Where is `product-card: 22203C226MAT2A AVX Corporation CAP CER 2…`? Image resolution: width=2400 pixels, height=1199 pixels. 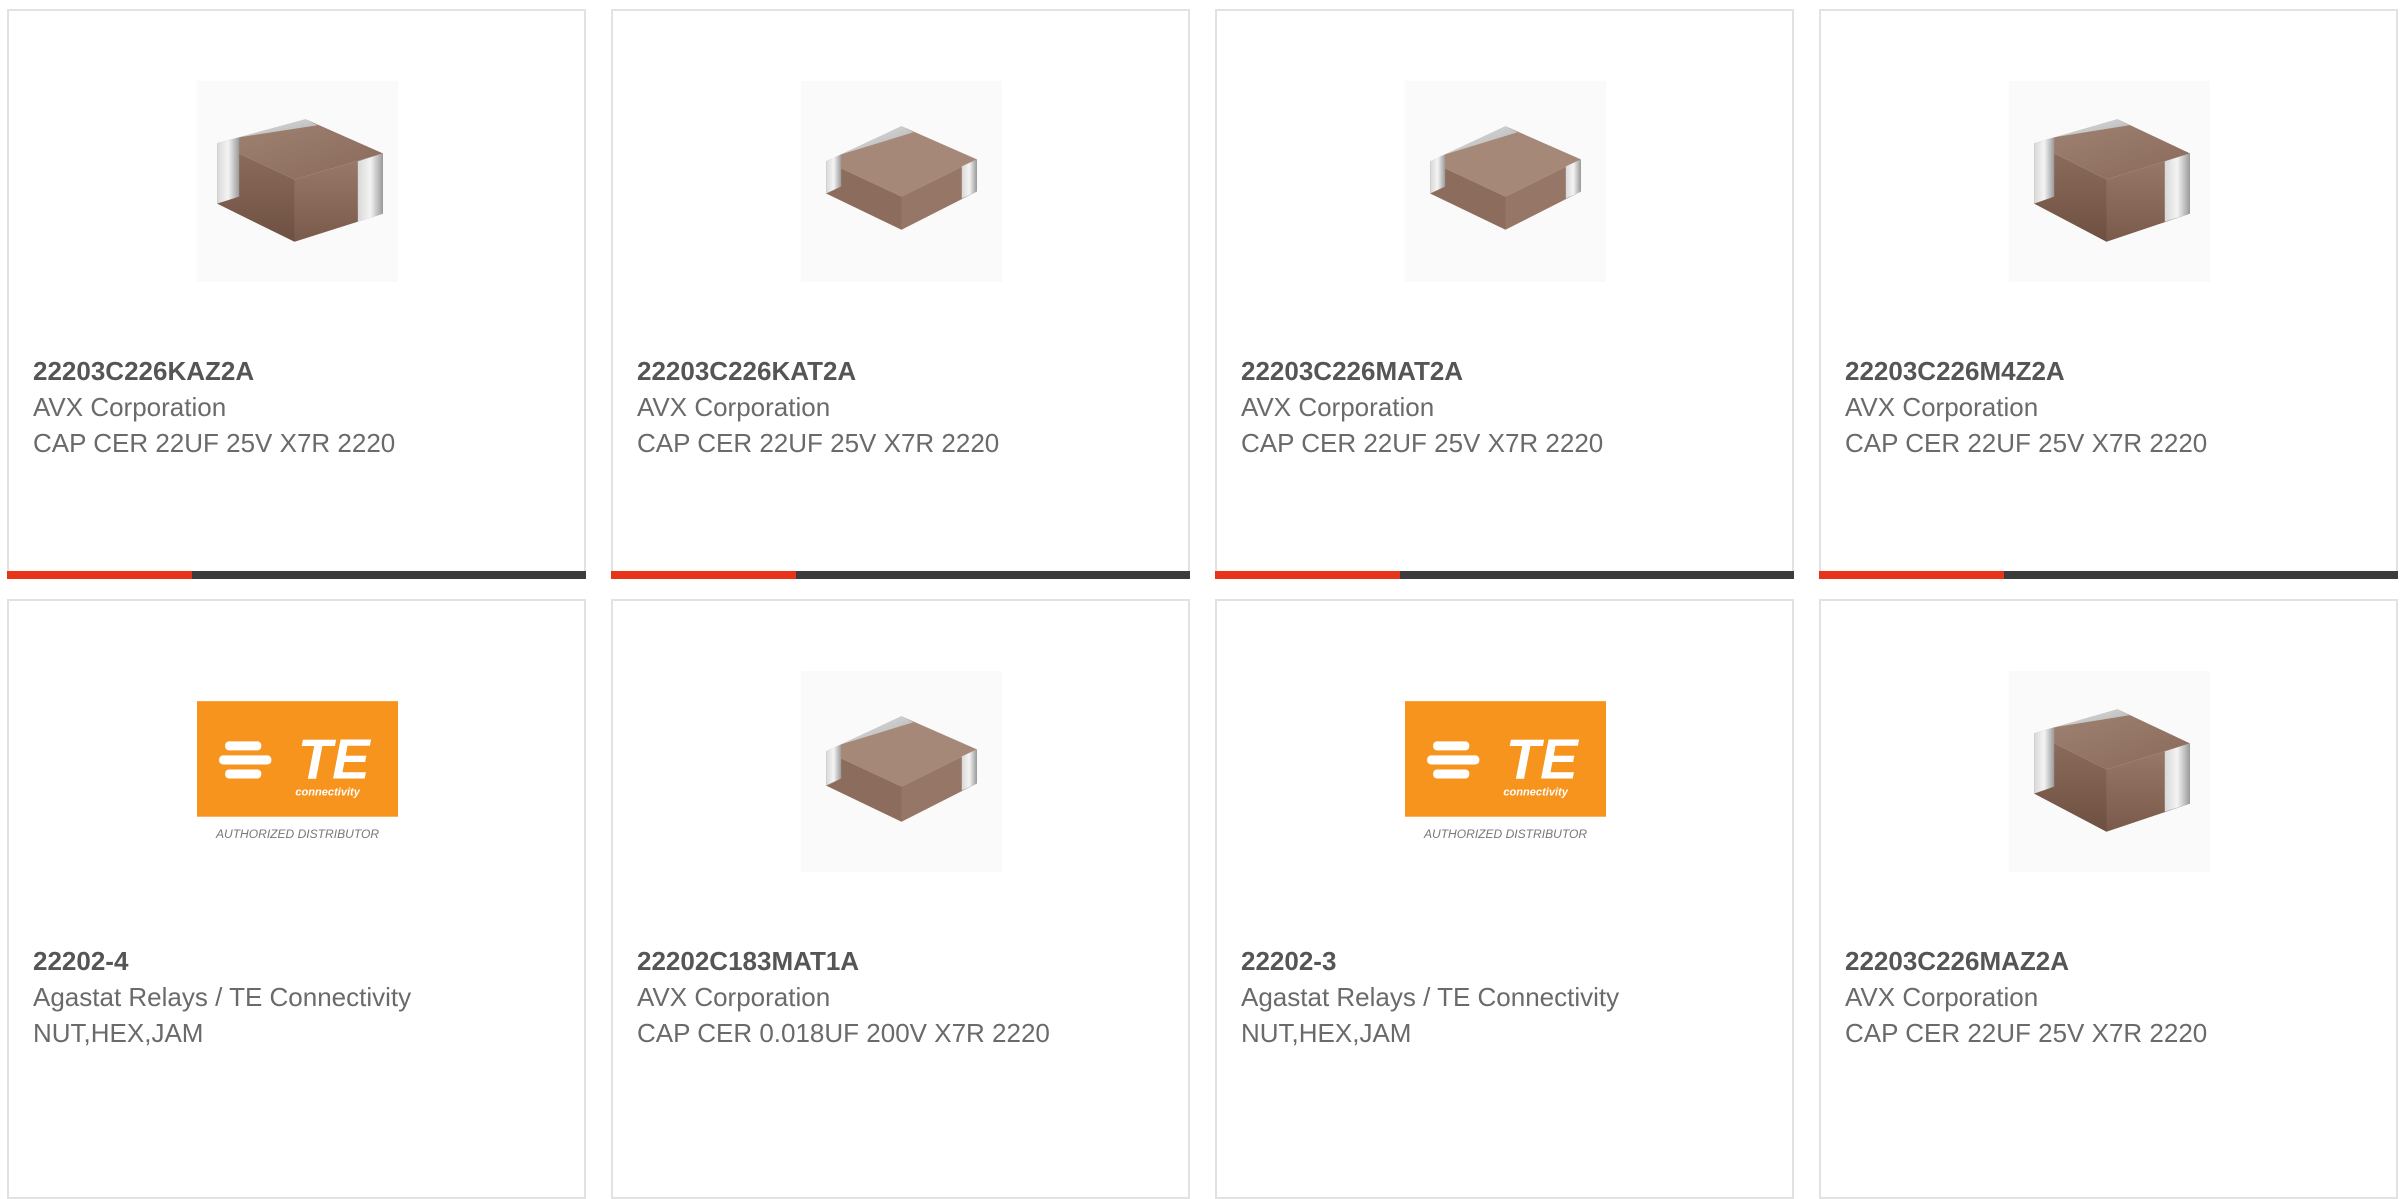
product-card: 22203C226MAT2A AVX Corporation CAP CER 2… is located at coordinates (1504, 294).